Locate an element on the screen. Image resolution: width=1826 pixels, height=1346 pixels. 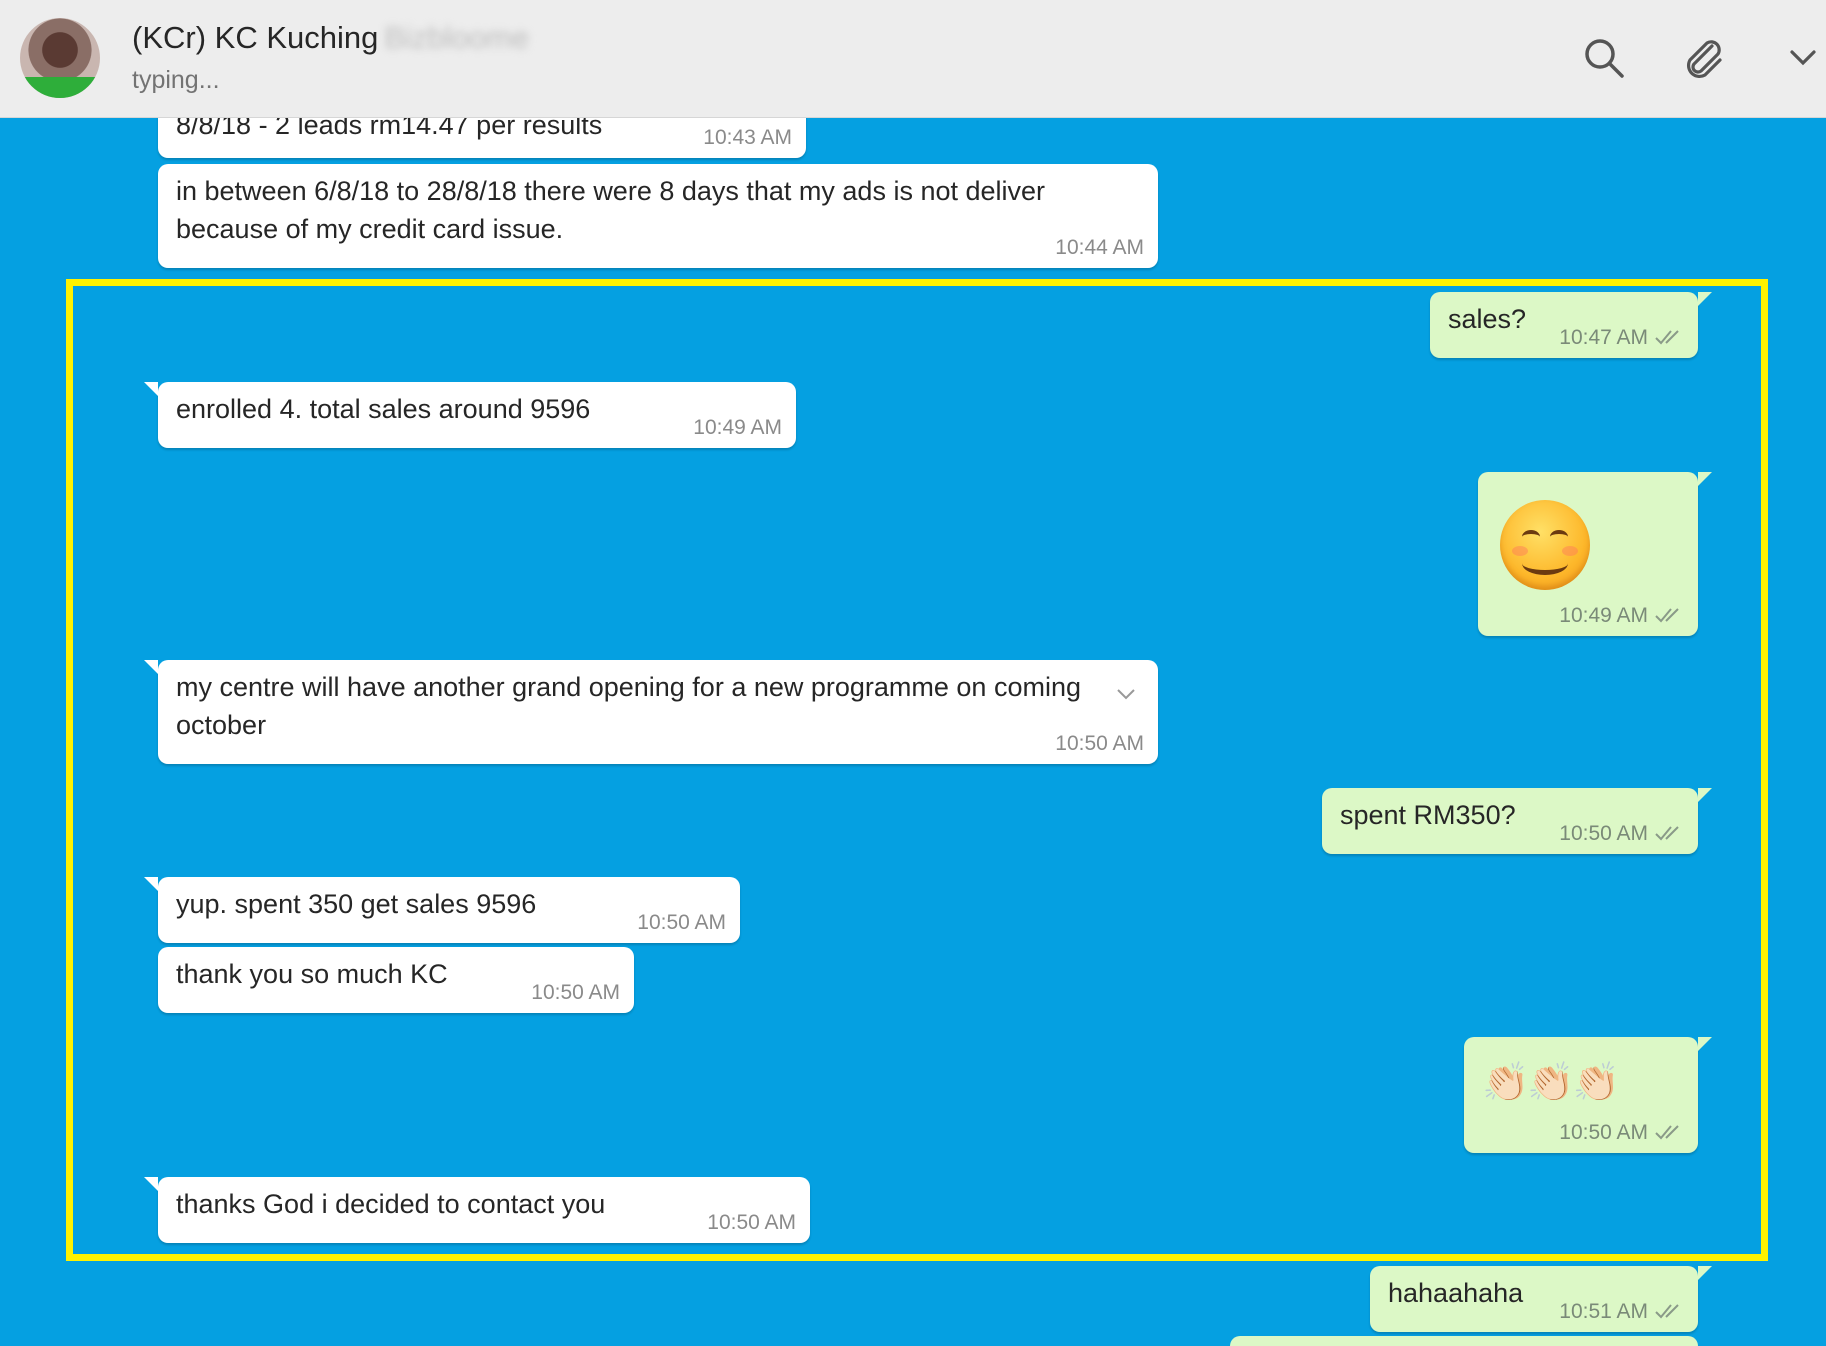
smiling-face-emoji is located at coordinates (1545, 545).